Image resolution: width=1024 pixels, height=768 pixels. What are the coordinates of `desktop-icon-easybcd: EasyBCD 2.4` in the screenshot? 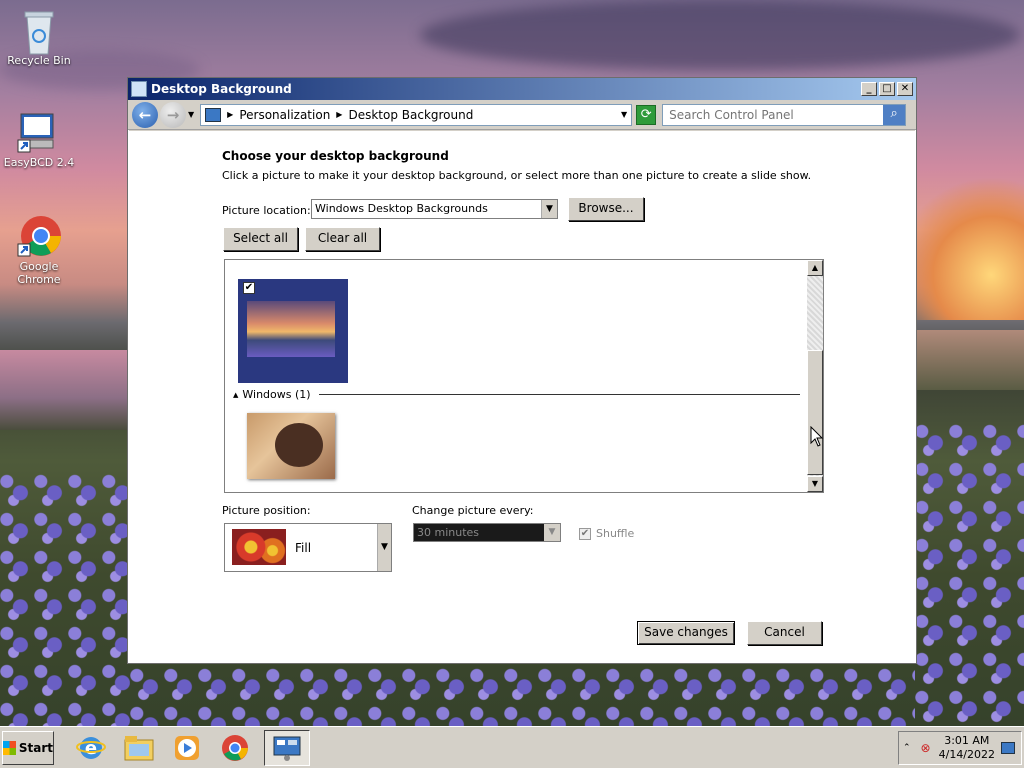 It's located at (40, 139).